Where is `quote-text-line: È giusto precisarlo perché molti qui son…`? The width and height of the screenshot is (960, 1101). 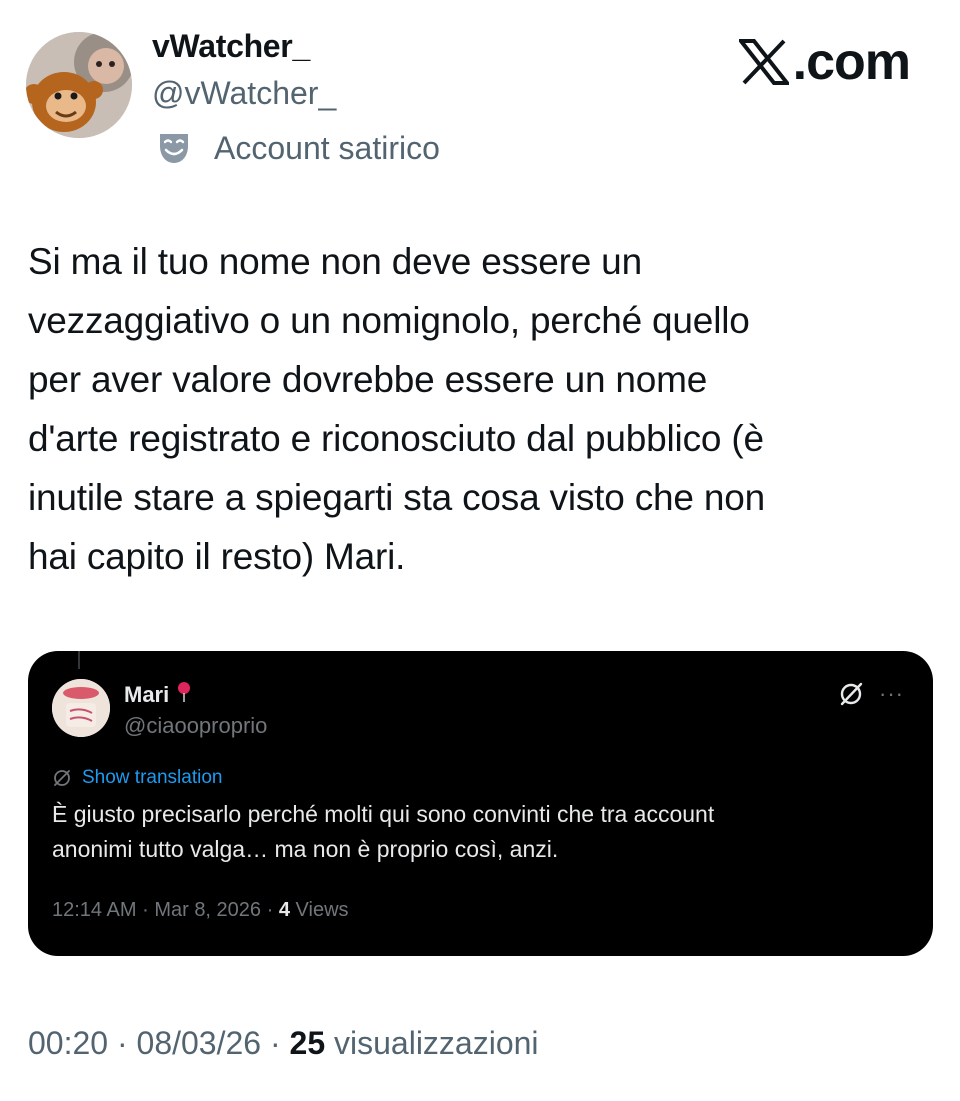
quote-text-line: È giusto precisarlo perché molti qui son… is located at coordinates (383, 814).